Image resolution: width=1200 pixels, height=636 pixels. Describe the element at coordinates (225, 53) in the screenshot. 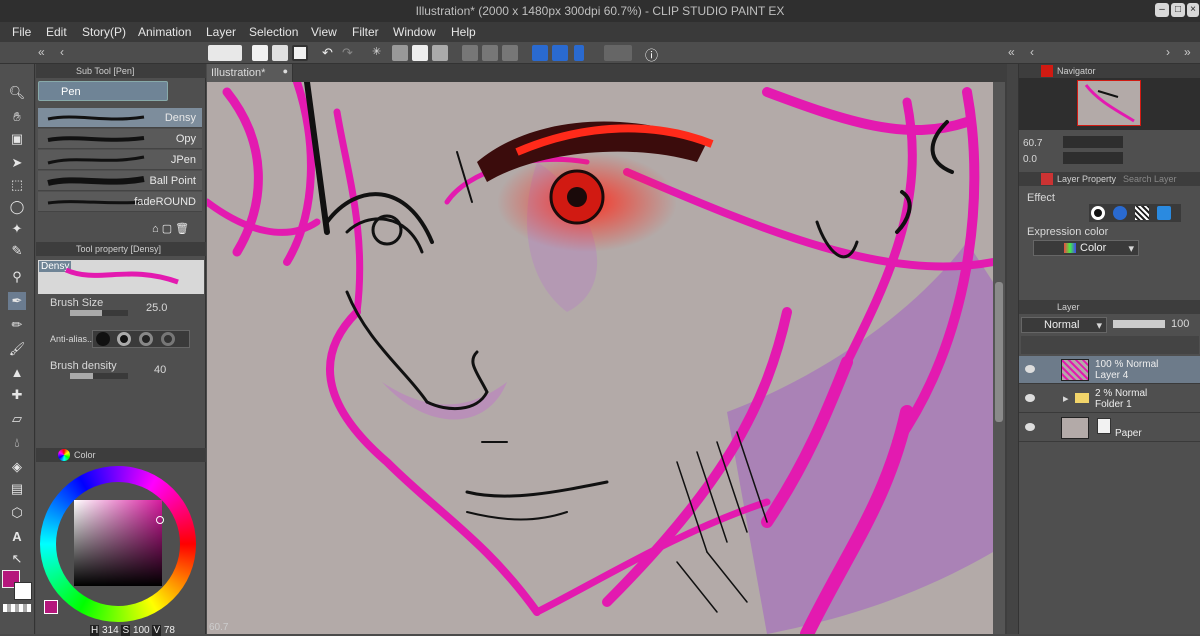

I see `clip-studio-logo-icon` at that location.